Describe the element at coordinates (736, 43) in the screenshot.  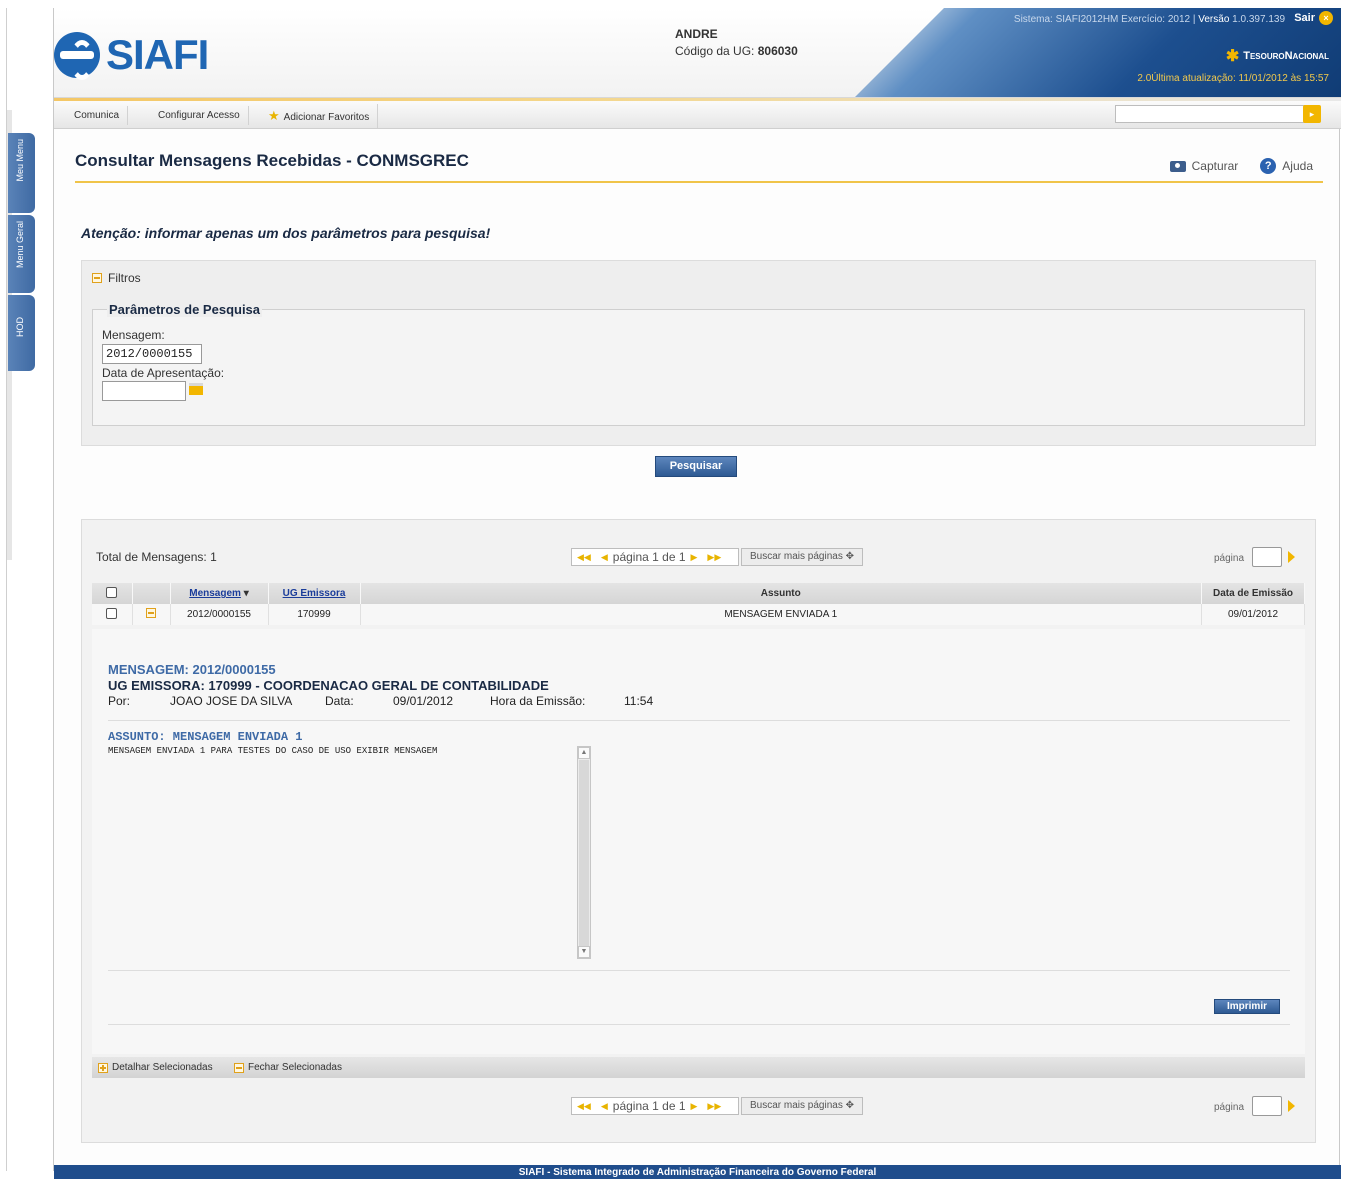
I see `user-info: ANDRE Código da UG: 806030` at that location.